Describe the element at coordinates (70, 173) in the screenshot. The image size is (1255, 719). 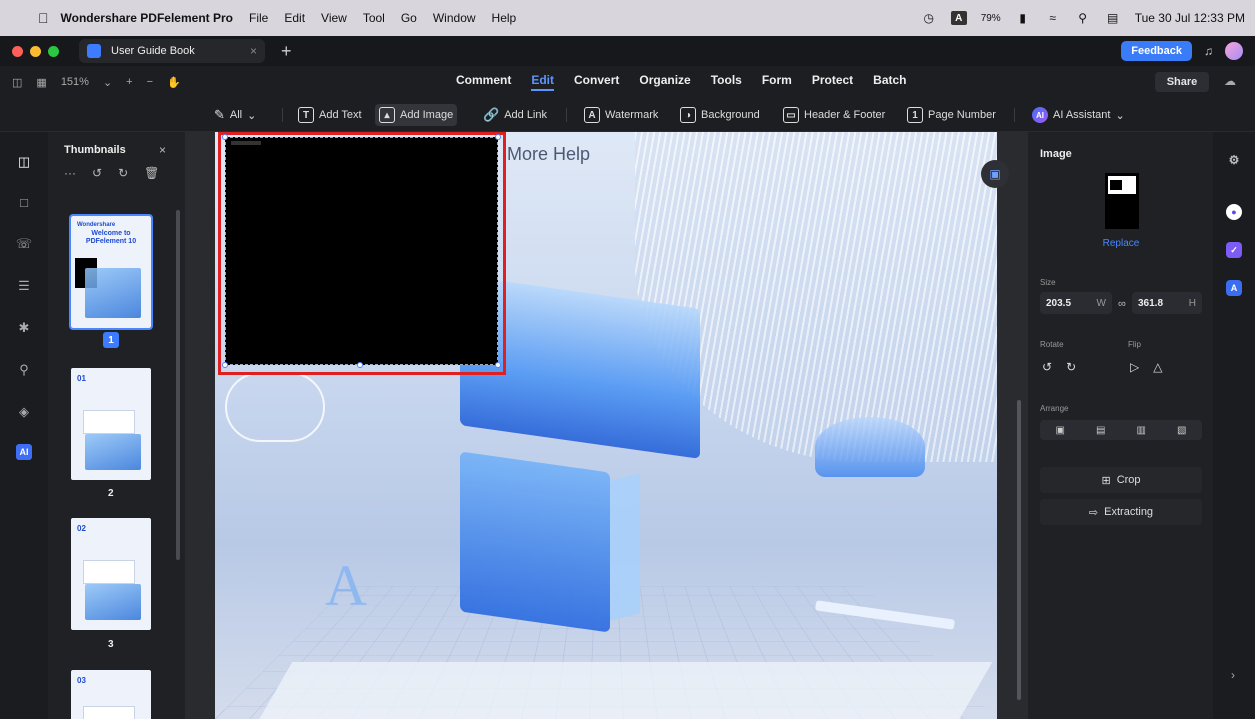
I see `more-options-icon: ···` at that location.